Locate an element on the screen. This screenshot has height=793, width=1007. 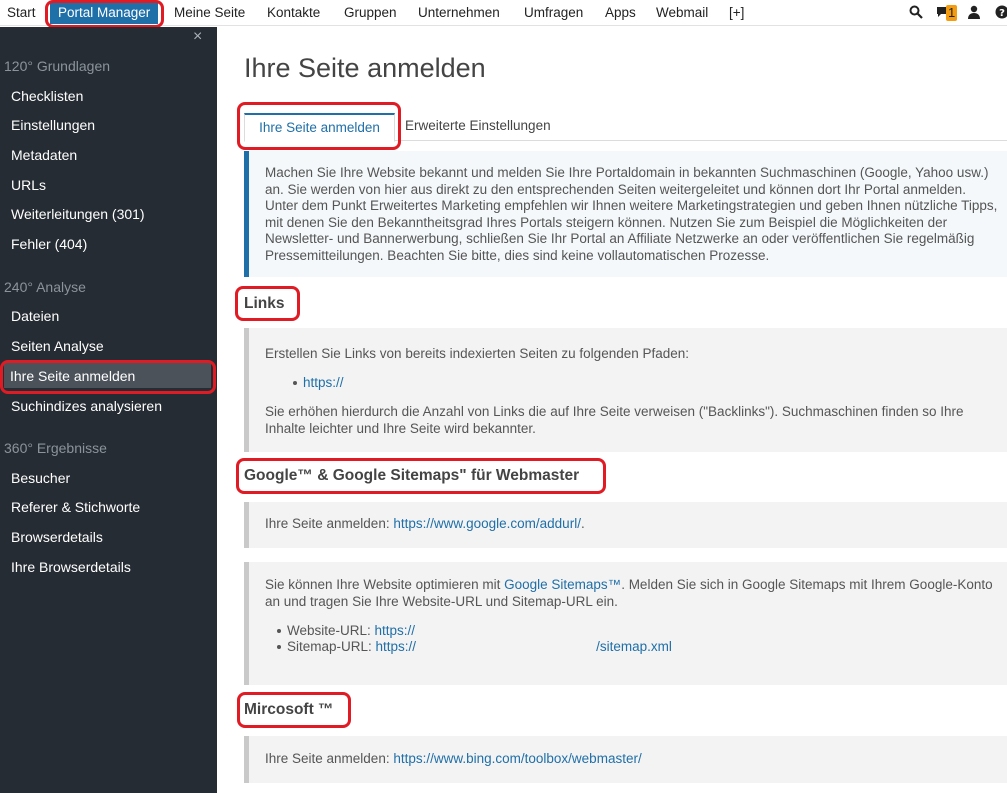
top-icons: 1 ? is located at coordinates (956, 13).